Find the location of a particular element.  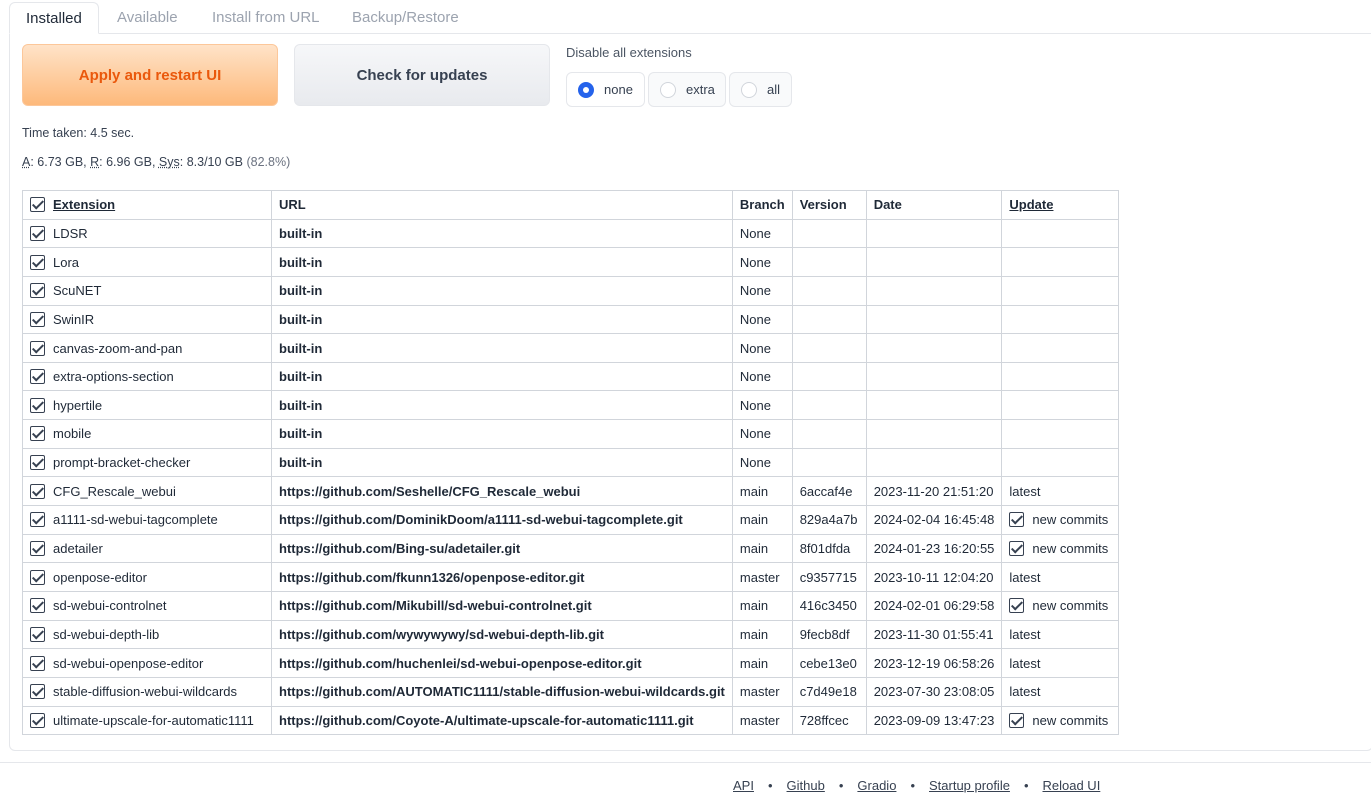

table-row: canvas-zoom-and-pan built-in None is located at coordinates (571, 348).